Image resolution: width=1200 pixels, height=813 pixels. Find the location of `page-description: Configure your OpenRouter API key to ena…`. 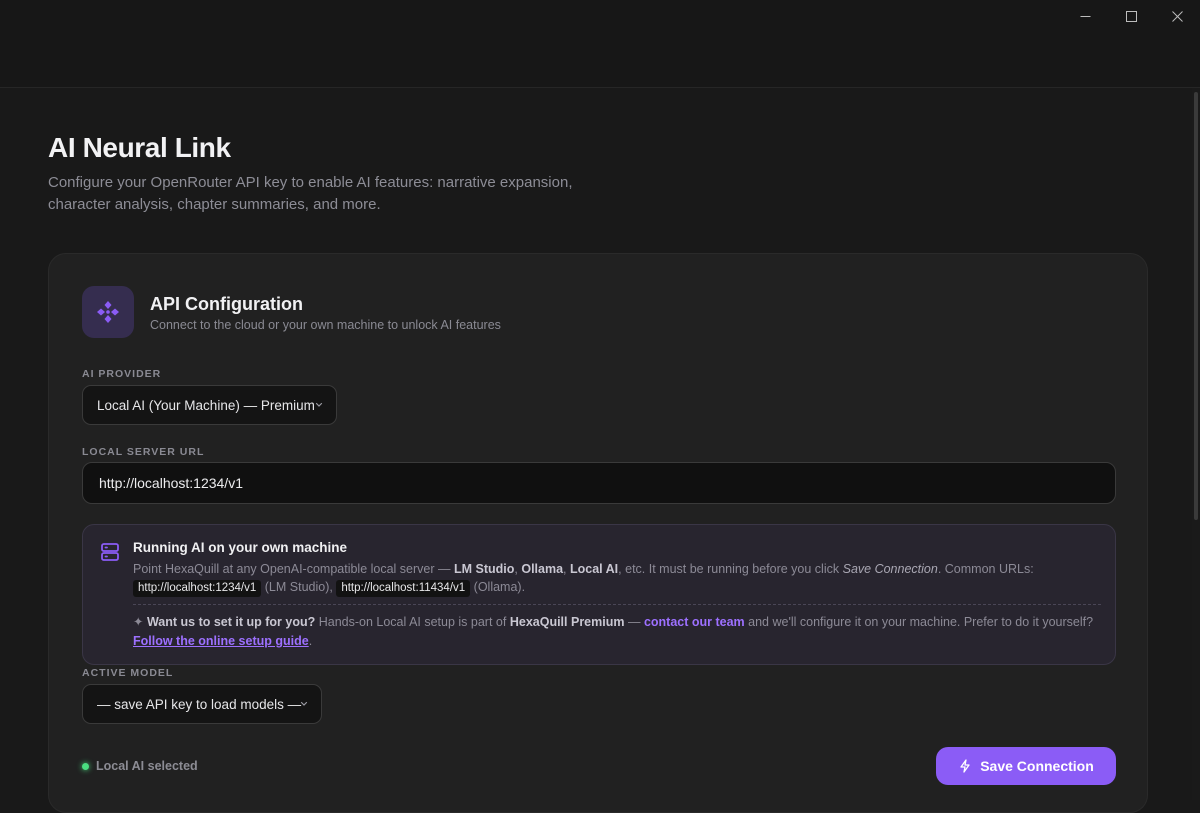

page-description: Configure your OpenRouter API key to ena… is located at coordinates (310, 193).